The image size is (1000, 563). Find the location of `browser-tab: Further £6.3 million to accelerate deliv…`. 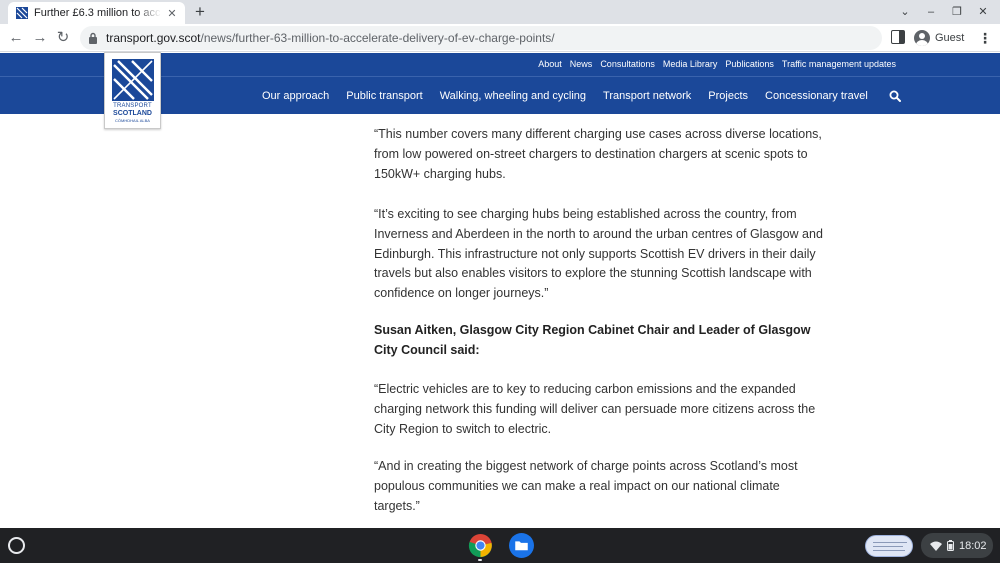

browser-tab: Further £6.3 million to accelerate deliv… is located at coordinates (96, 13).